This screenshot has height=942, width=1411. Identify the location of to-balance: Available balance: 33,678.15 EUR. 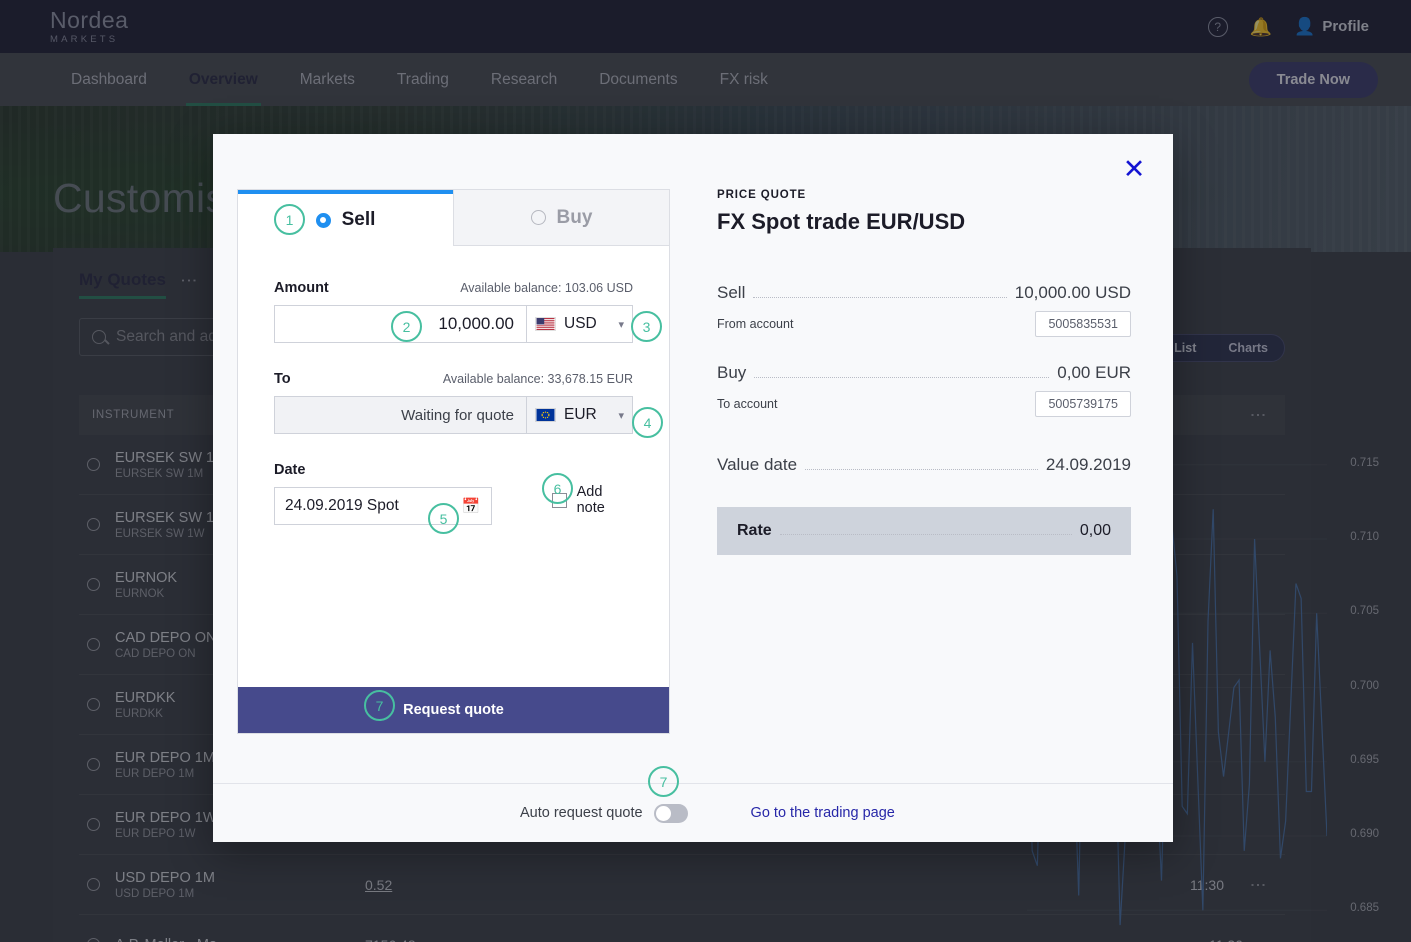
(537, 379).